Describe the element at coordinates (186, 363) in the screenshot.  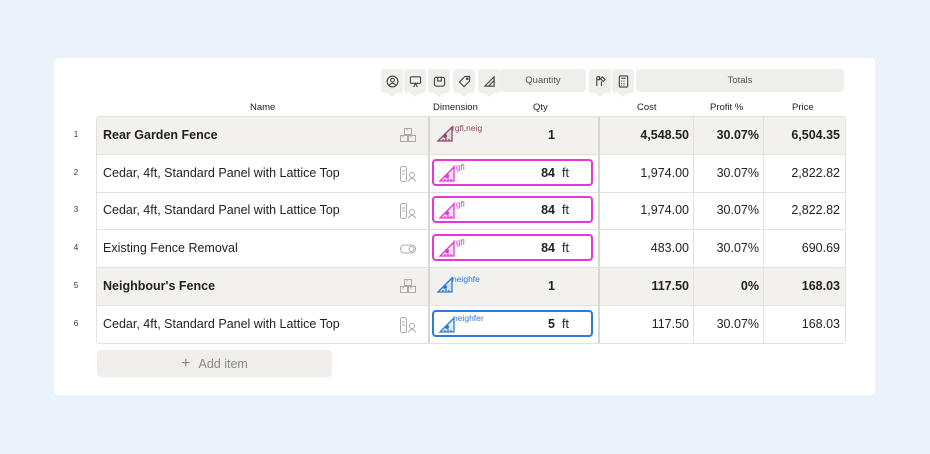
I see `plus-icon: +` at that location.